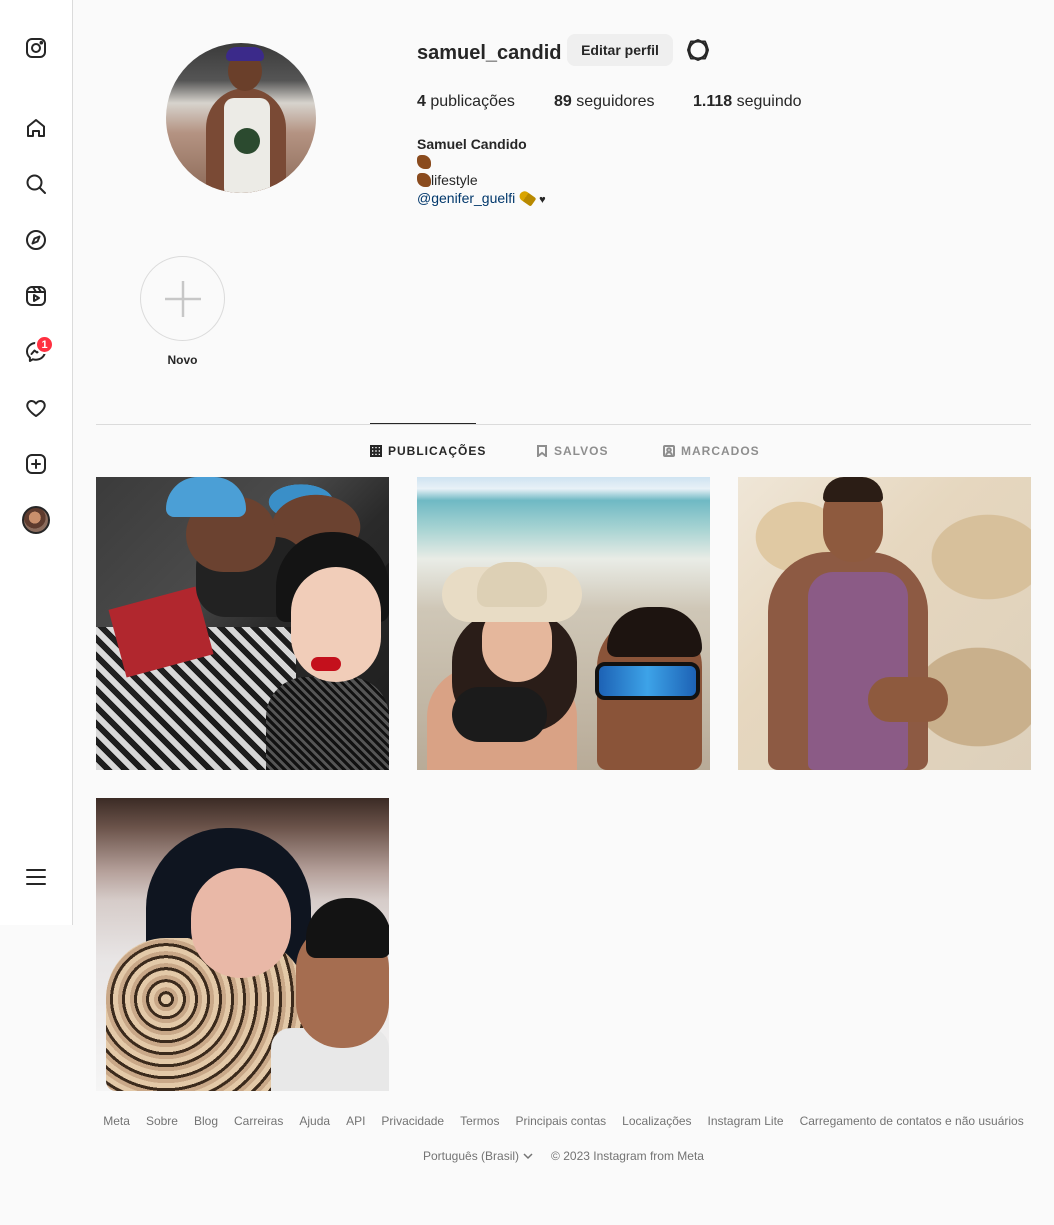  I want to click on tab-posts: PUBLICAÇÕES, so click(428, 451).